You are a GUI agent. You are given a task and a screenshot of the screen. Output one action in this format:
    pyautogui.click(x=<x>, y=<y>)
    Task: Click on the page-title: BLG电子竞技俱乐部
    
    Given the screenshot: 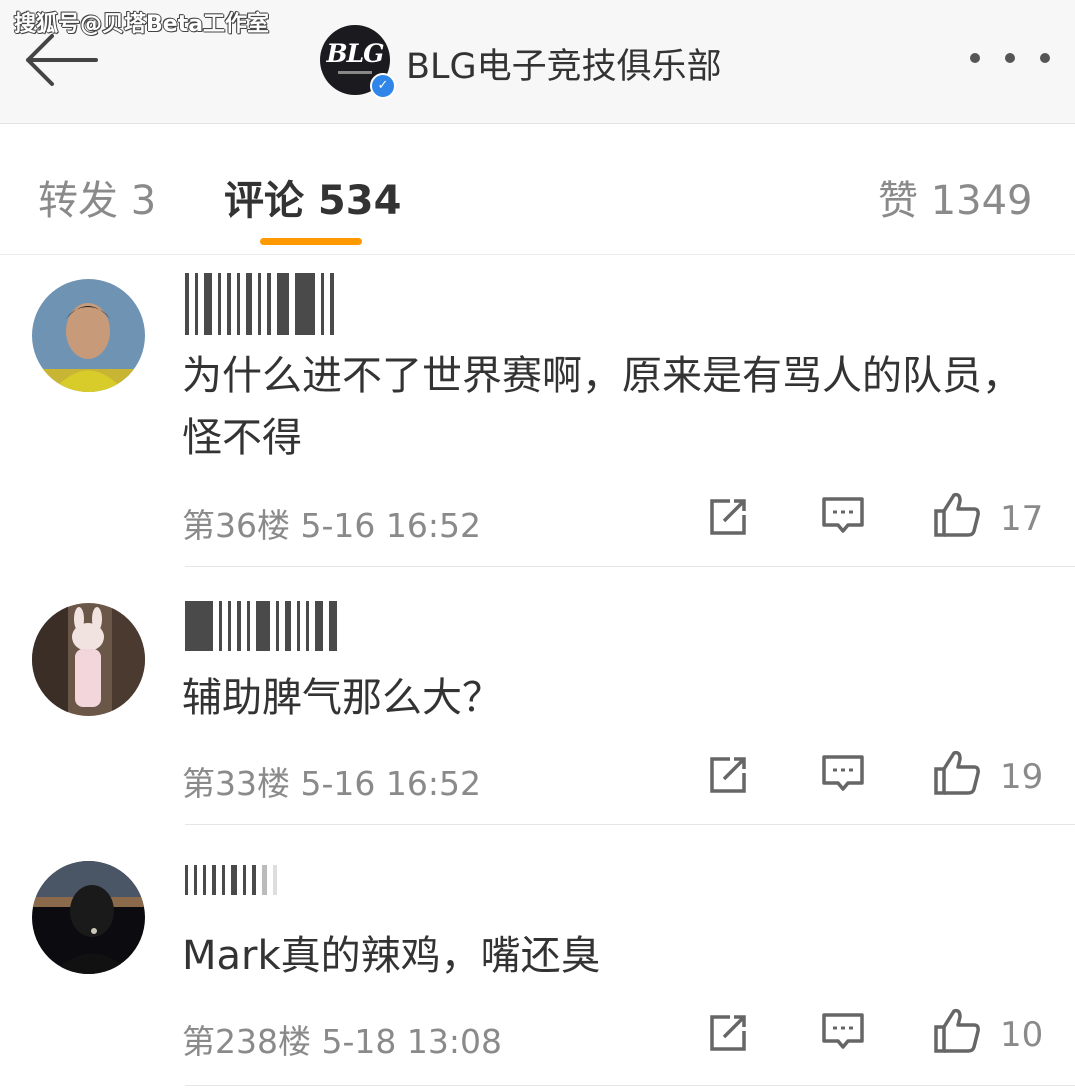 What is the action you would take?
    pyautogui.click(x=564, y=67)
    